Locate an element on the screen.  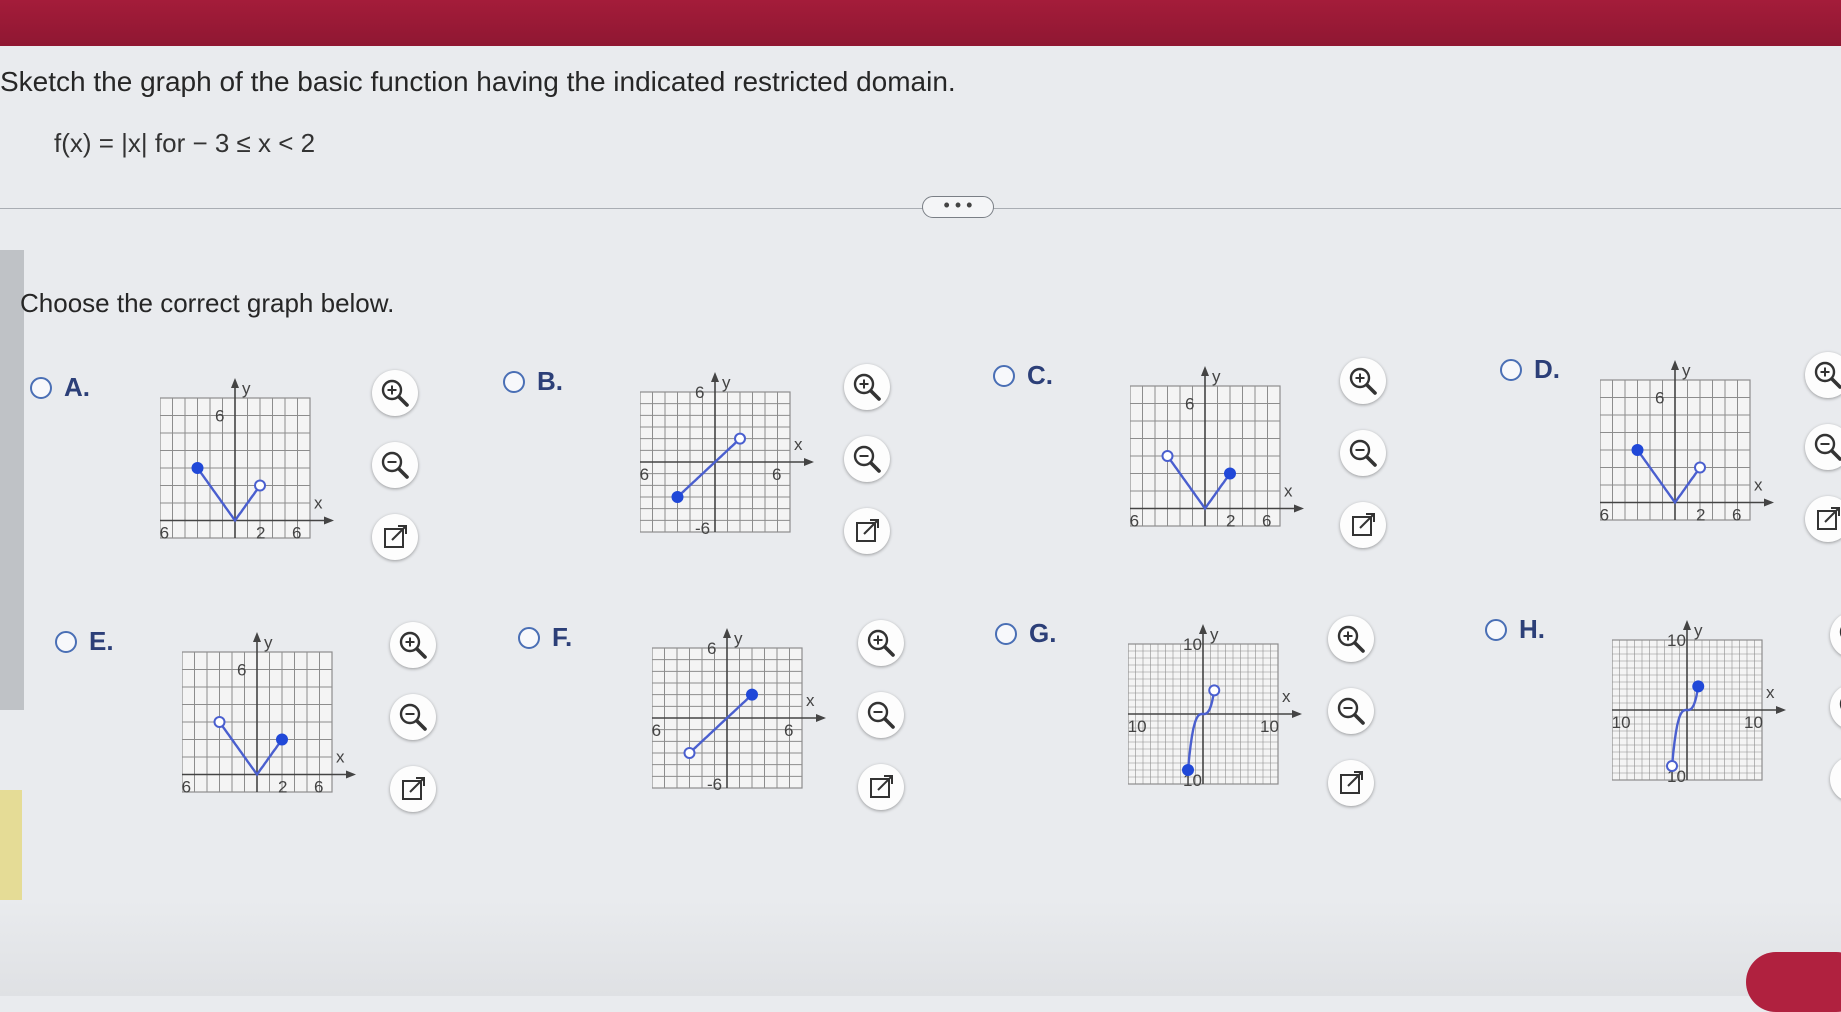
more-button: • • • is located at coordinates (958, 207).